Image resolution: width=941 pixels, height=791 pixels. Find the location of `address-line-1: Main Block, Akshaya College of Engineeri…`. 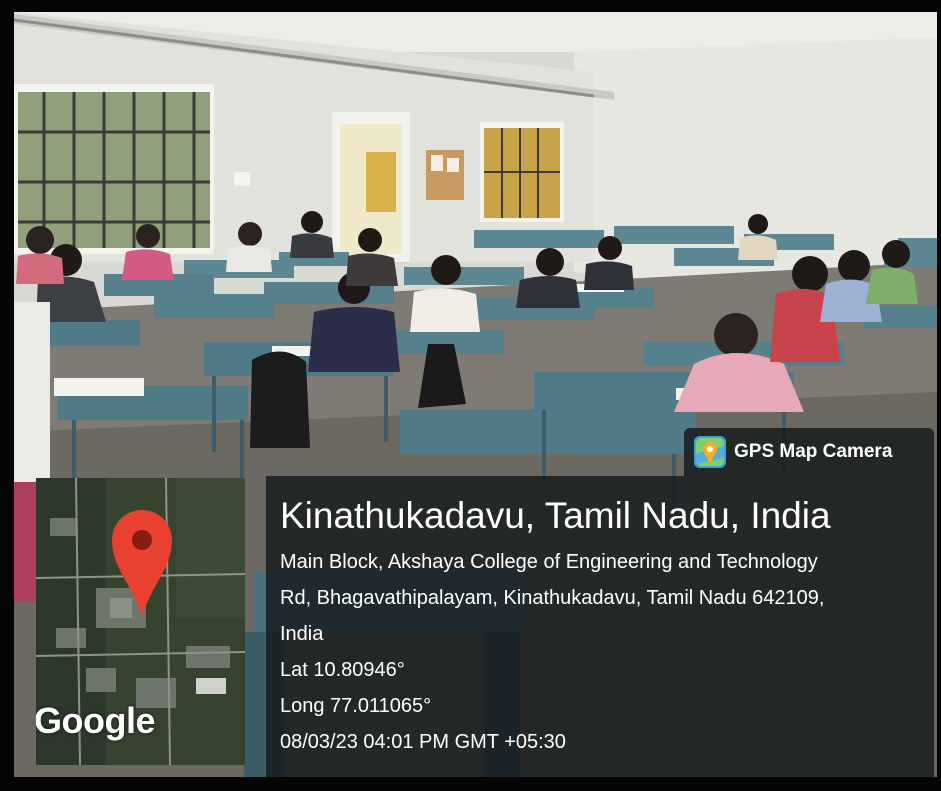

address-line-1: Main Block, Akshaya College of Engineeri… is located at coordinates (549, 562).